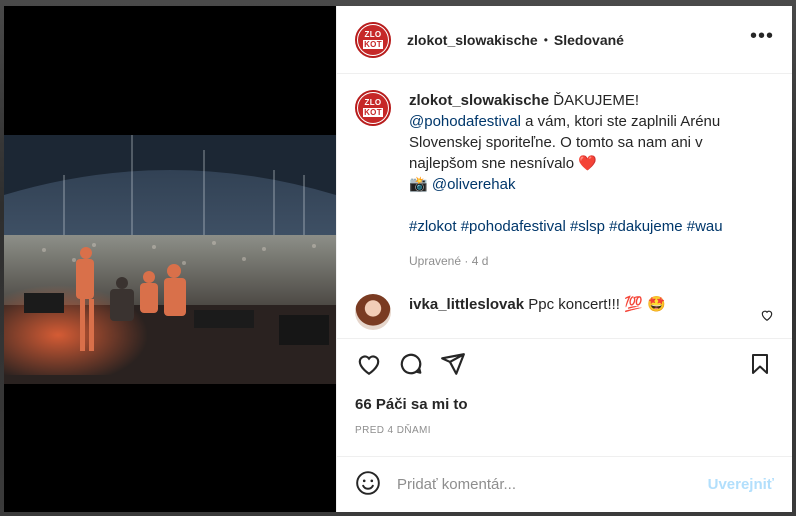 This screenshot has height=516, width=796. Describe the element at coordinates (466, 304) in the screenshot. I see `comment-username: ivka_littleslovak` at that location.